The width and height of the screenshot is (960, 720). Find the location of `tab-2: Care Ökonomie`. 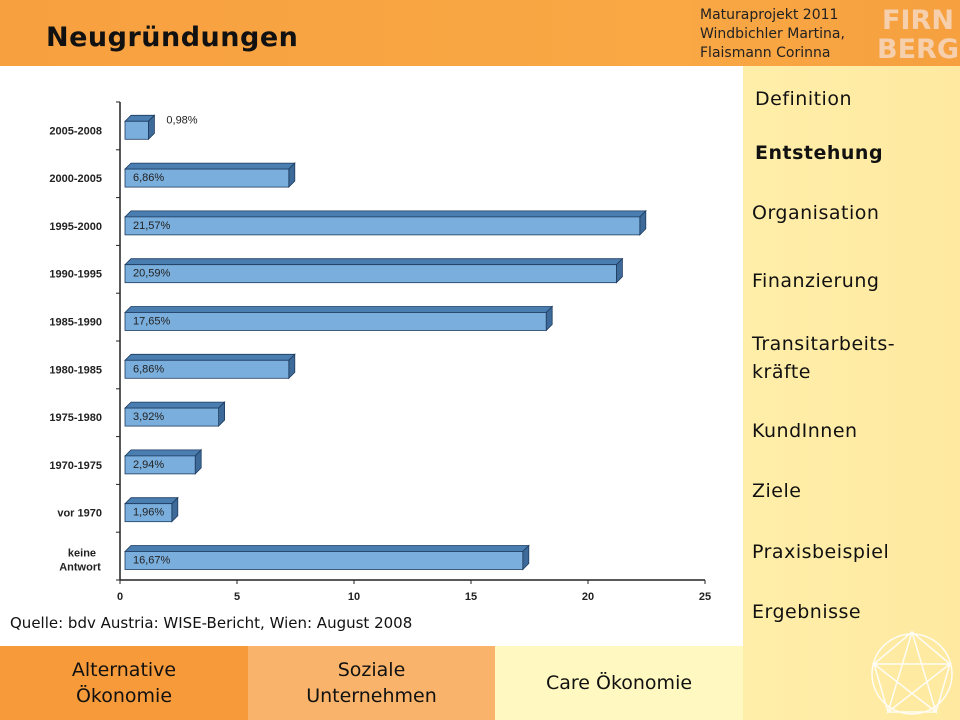

tab-2: Care Ökonomie is located at coordinates (619, 683).